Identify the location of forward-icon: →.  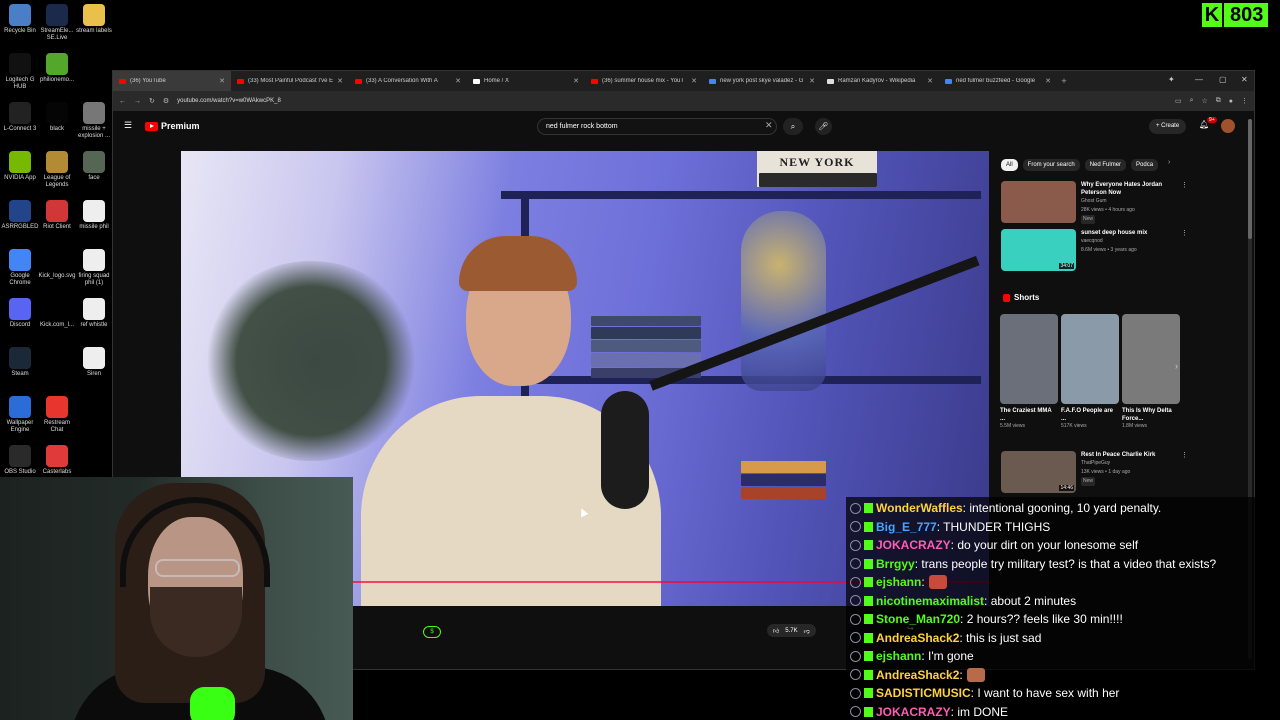
(137, 101).